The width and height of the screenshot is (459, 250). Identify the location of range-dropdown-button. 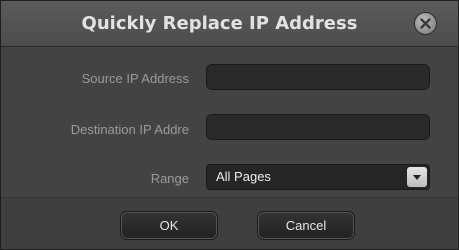
(417, 177).